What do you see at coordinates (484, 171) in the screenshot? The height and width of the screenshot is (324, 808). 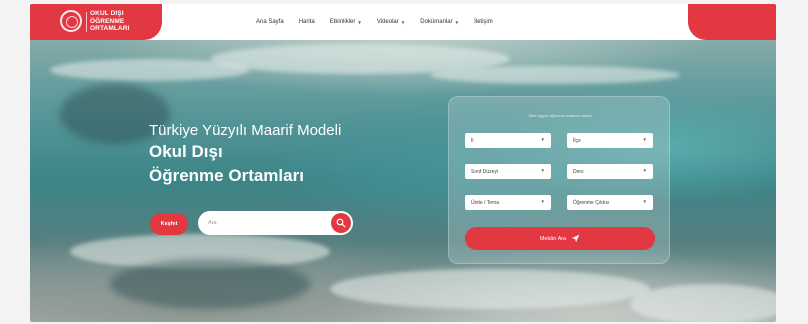 I see `select-value: Sınıf Düzeyi` at bounding box center [484, 171].